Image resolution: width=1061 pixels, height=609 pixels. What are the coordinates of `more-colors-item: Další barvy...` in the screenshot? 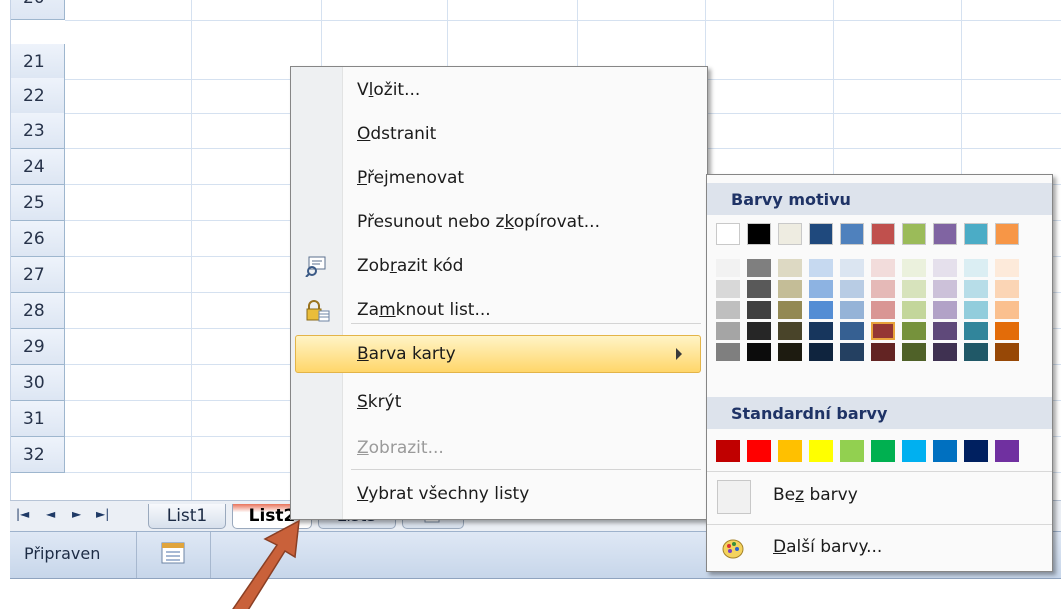 It's located at (879, 549).